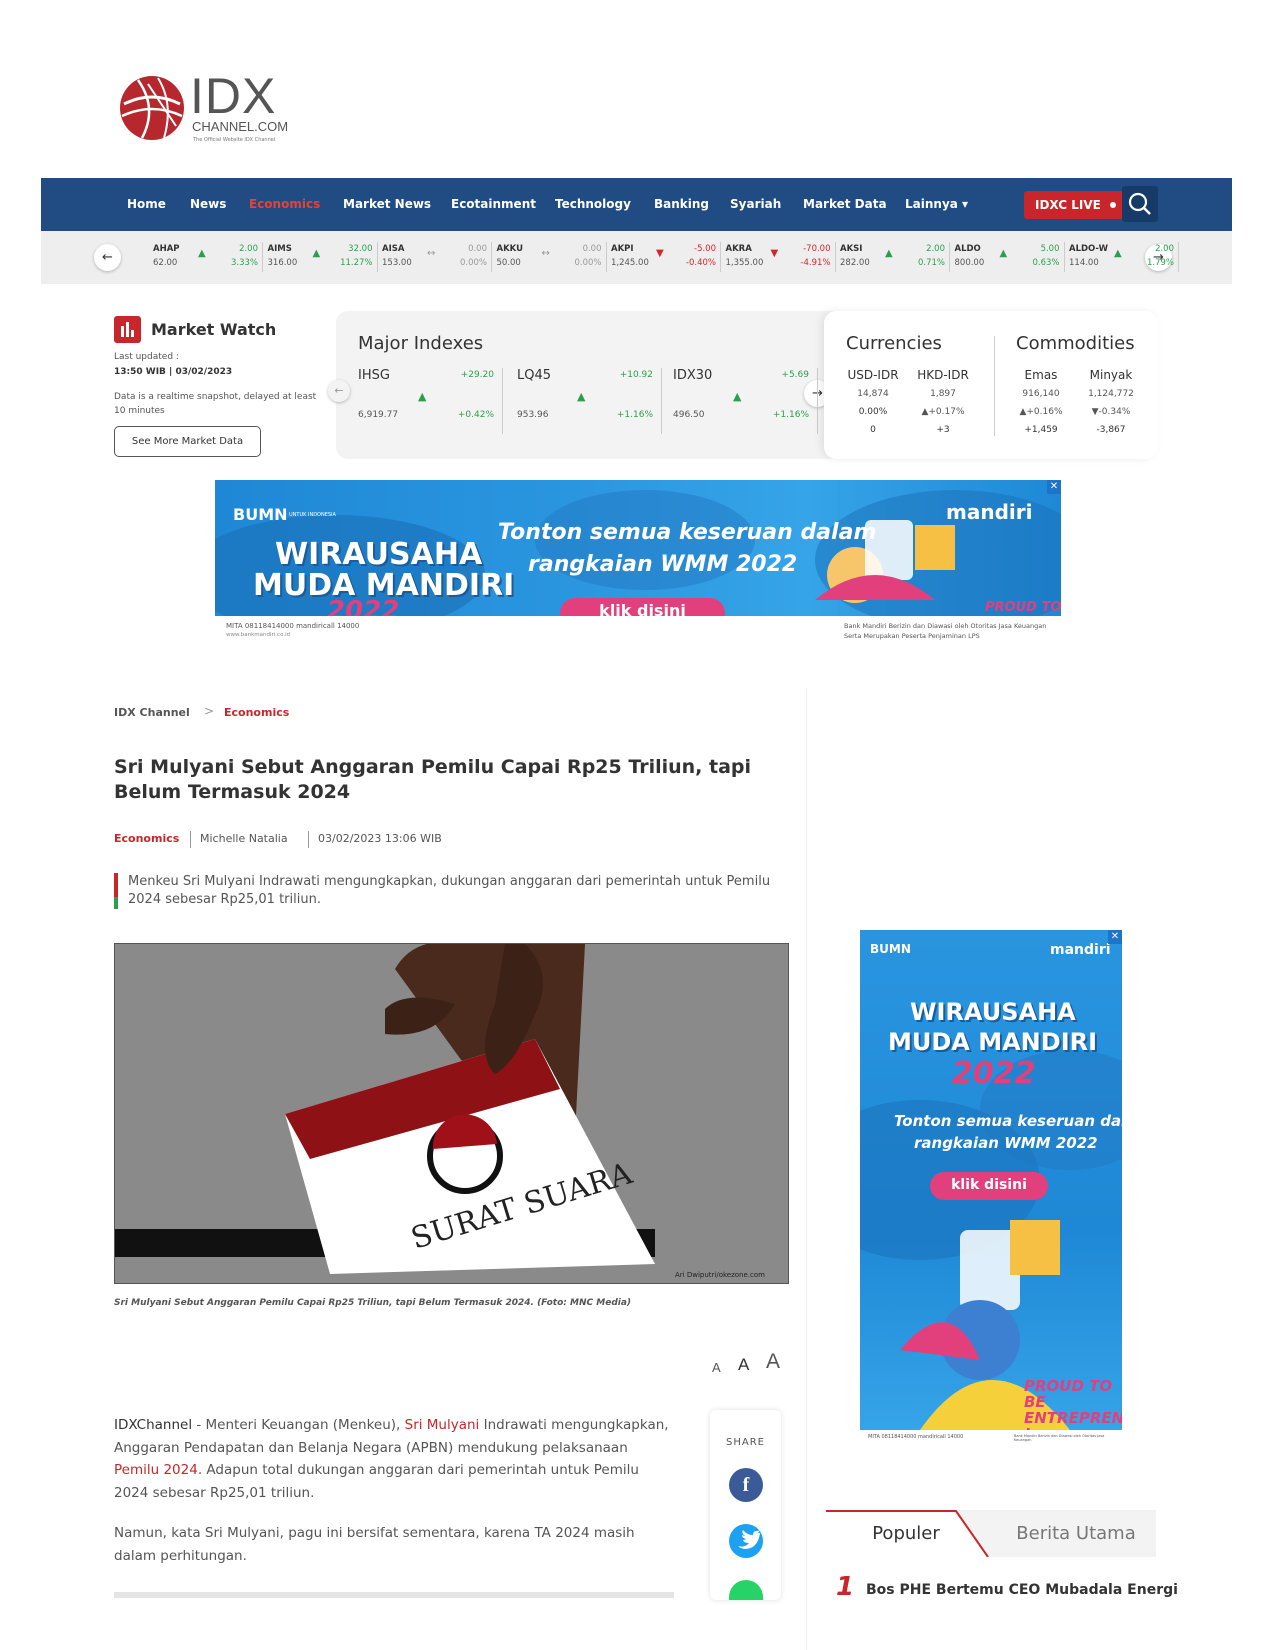 This screenshot has height=1650, width=1275. I want to click on nav-item-ecotainment: Ecotainment, so click(493, 204).